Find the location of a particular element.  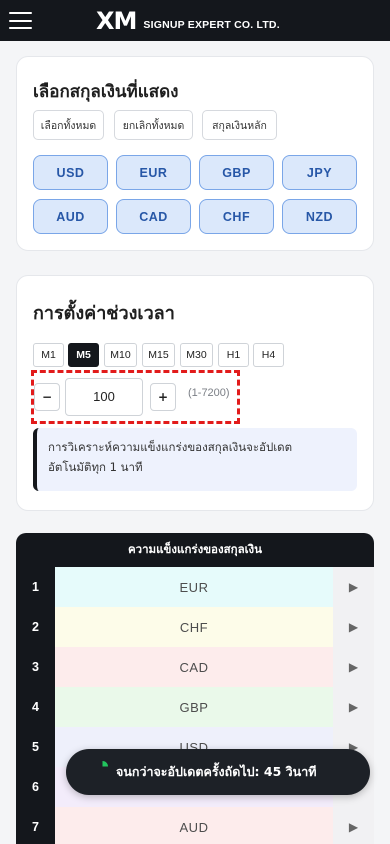

strength-row: 2 CHF ▶ is located at coordinates (195, 627).